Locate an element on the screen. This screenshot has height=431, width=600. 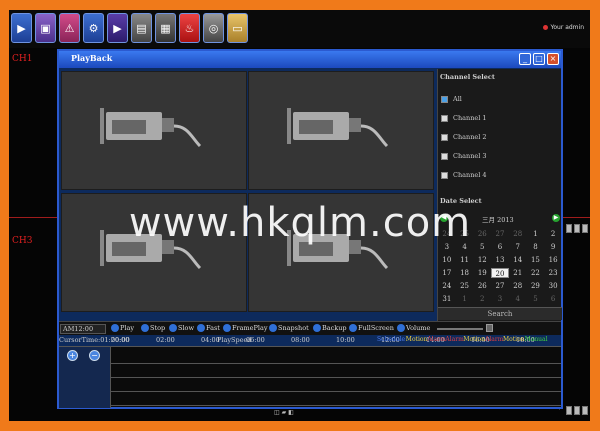
calendar-day: 24 is located at coordinates (447, 286).